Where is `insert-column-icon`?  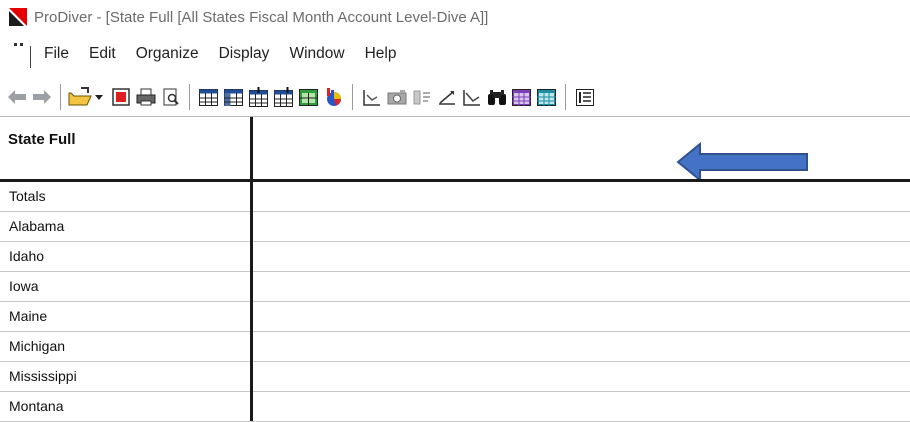
insert-column-icon is located at coordinates (258, 97).